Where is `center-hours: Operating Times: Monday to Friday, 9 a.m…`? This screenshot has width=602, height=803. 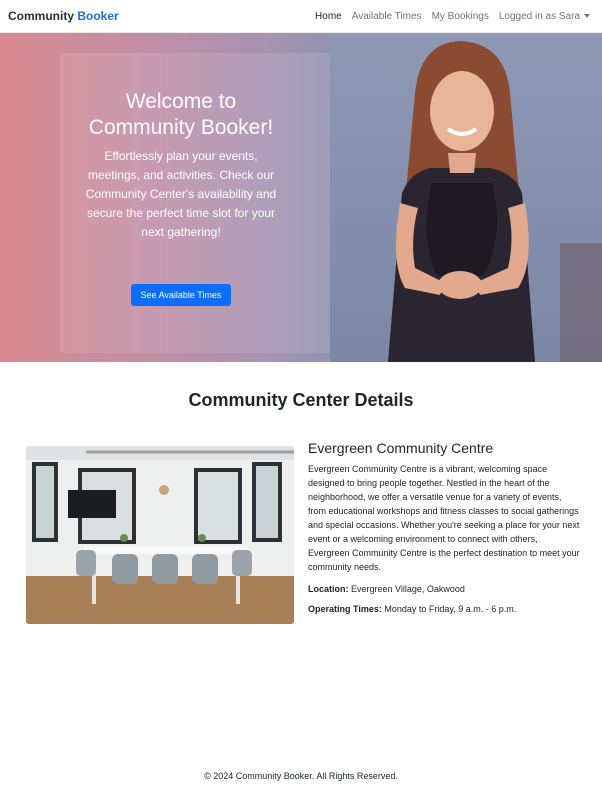
center-hours: Operating Times: Monday to Friday, 9 a.m… is located at coordinates (444, 609).